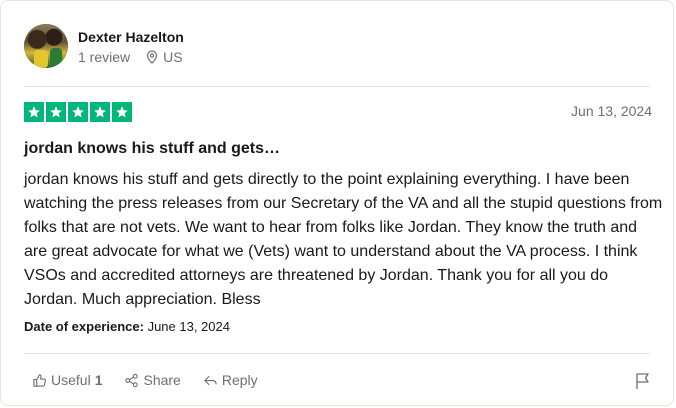 This screenshot has height=408, width=676. I want to click on reply-button: Reply, so click(230, 380).